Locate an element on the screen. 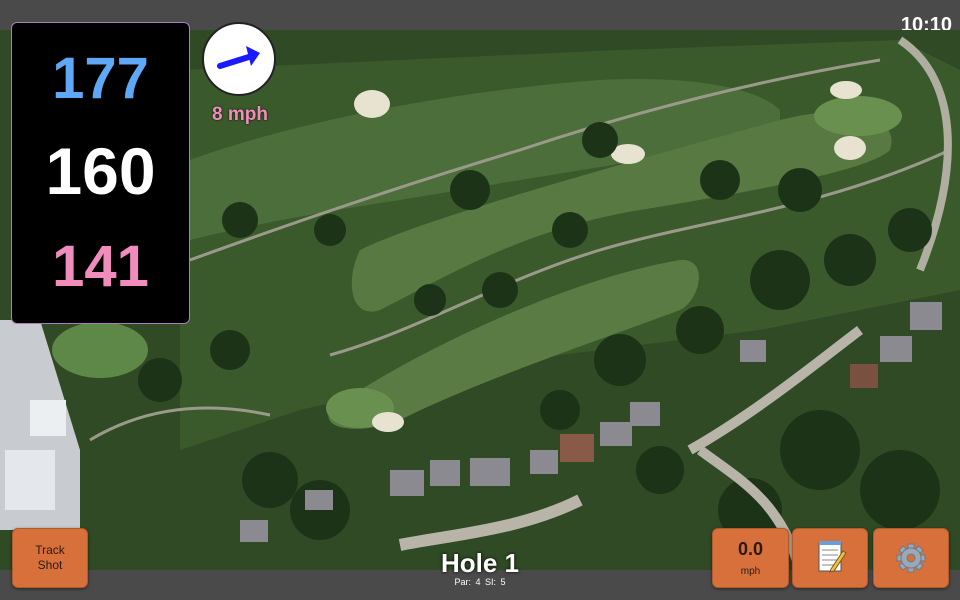 This screenshot has width=960, height=600. hole-si: SI: 5 is located at coordinates (495, 582).